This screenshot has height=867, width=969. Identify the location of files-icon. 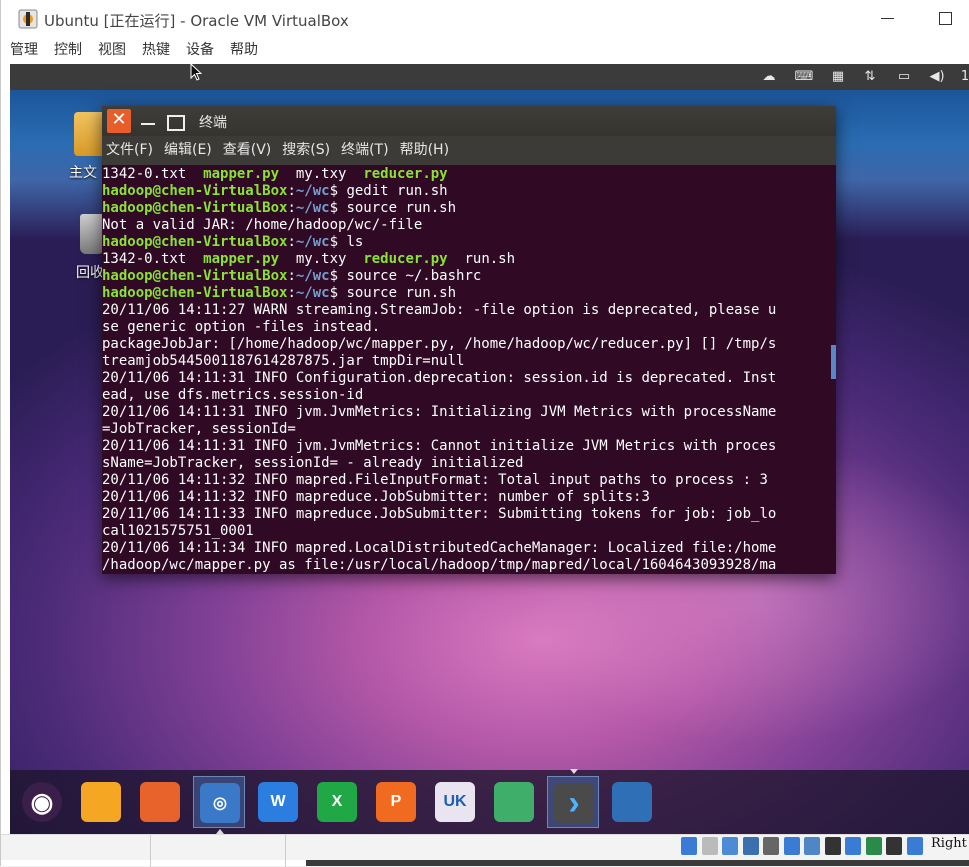
(101, 802).